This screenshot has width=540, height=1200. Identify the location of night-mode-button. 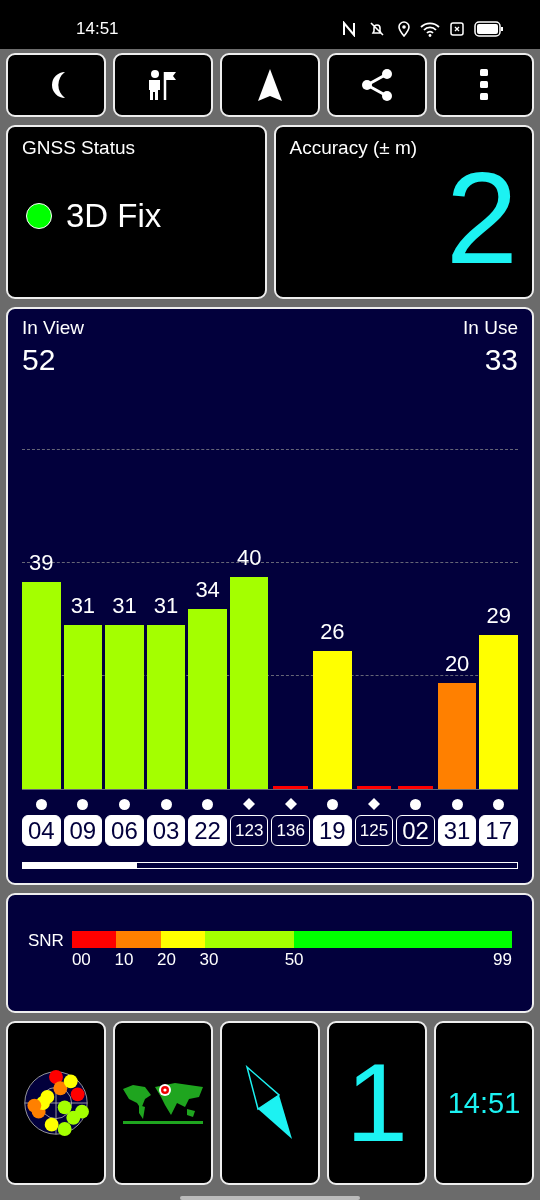
(56, 85).